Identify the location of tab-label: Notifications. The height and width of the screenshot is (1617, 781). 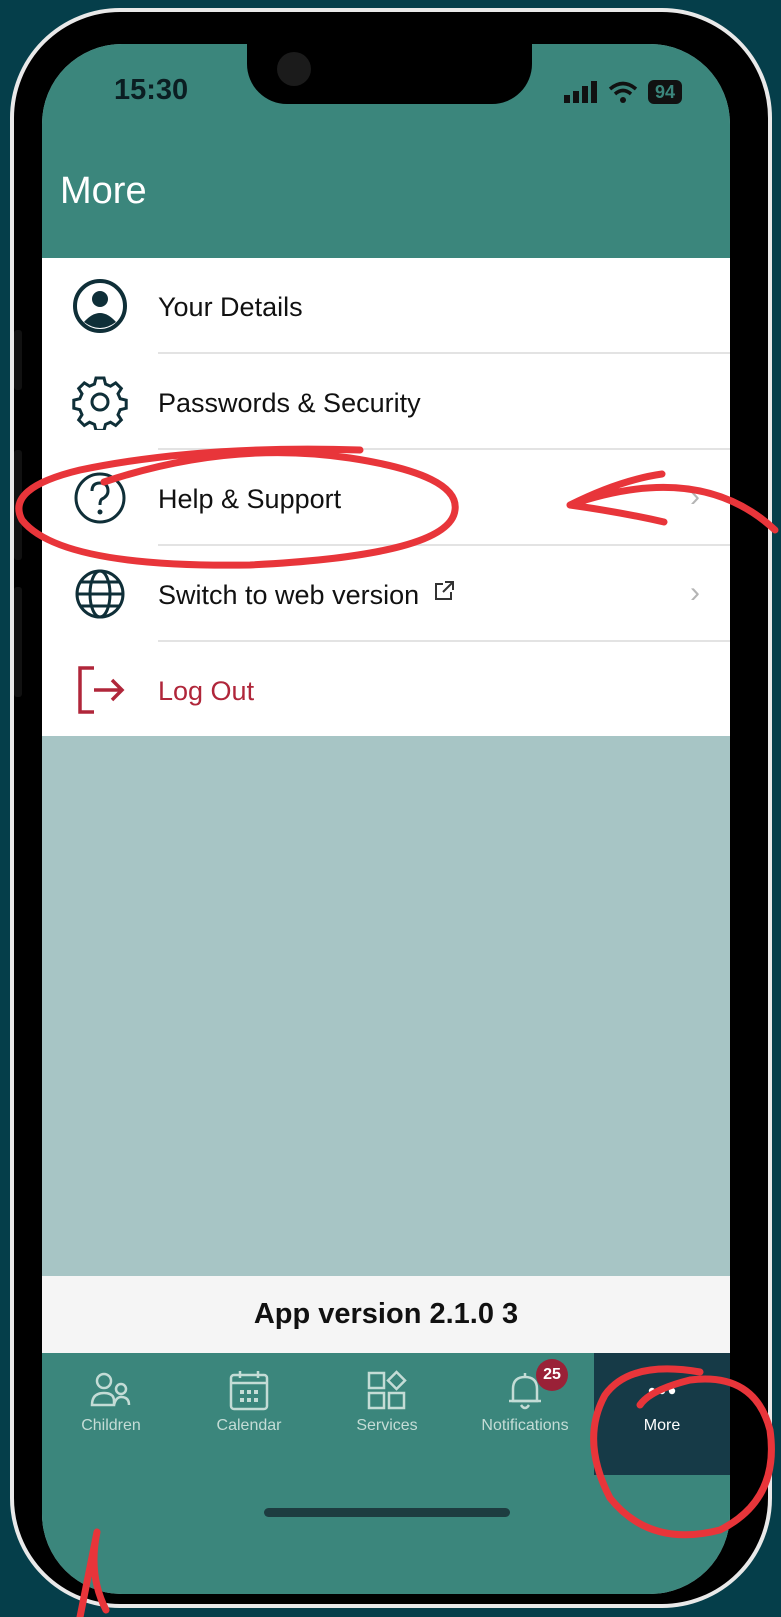
(525, 1425).